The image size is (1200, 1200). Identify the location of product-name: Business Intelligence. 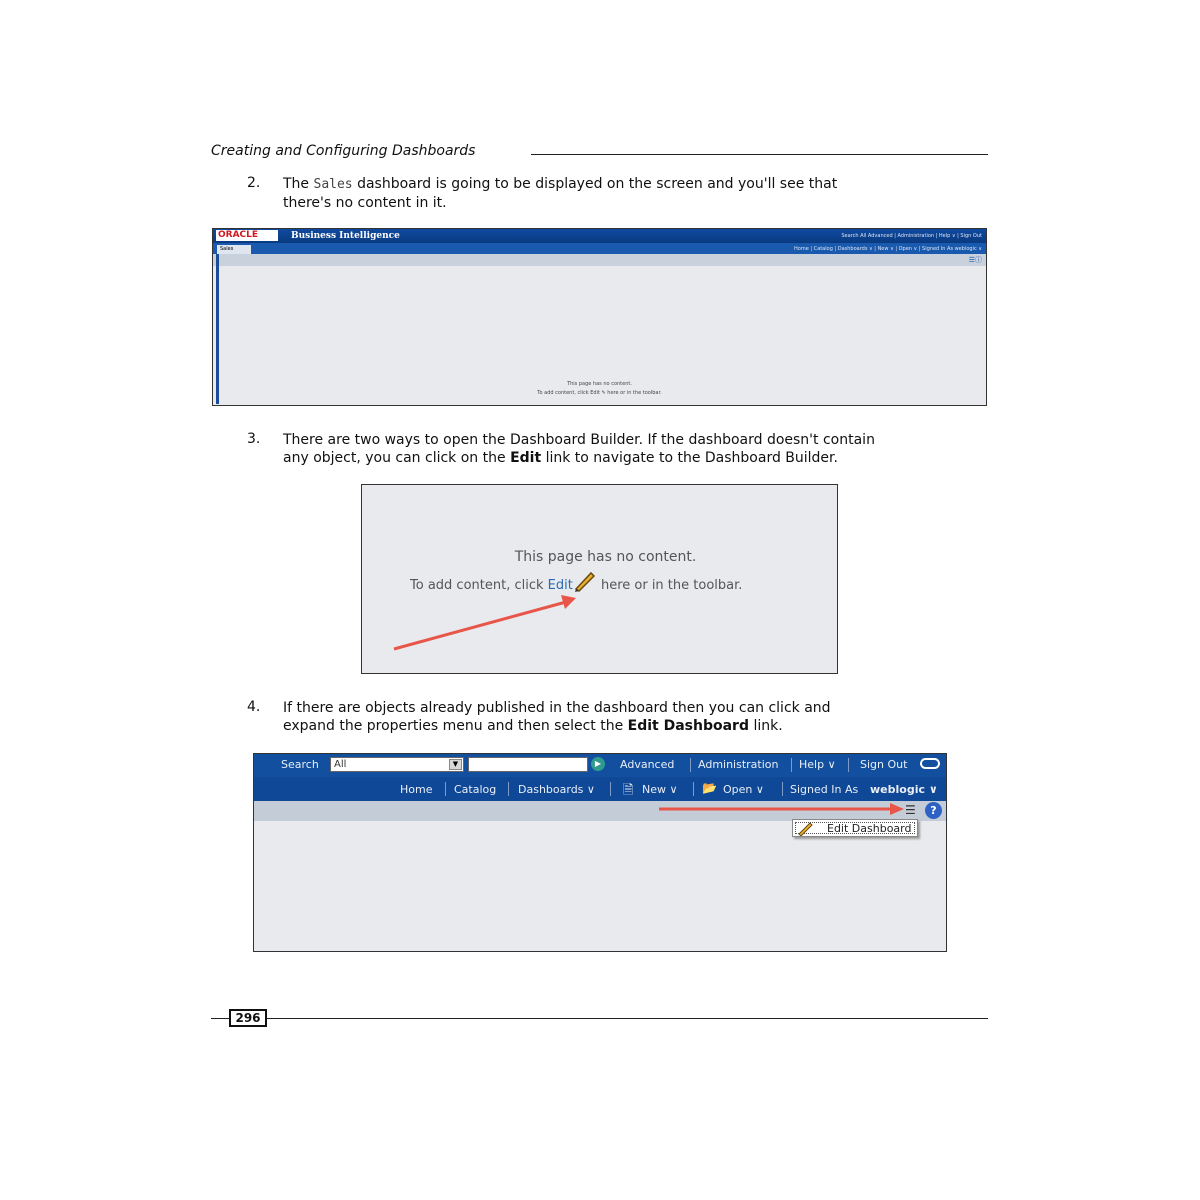
(345, 236).